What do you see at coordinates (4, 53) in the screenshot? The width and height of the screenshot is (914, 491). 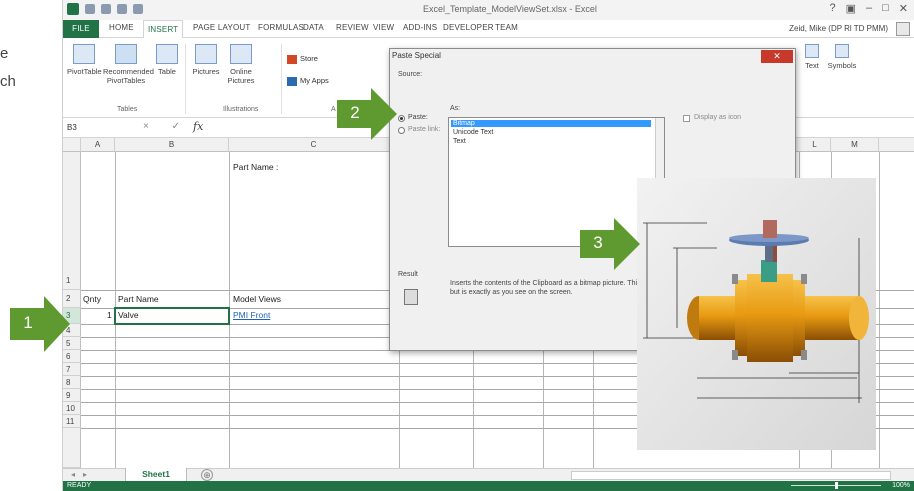 I see `side-text-line1: e` at bounding box center [4, 53].